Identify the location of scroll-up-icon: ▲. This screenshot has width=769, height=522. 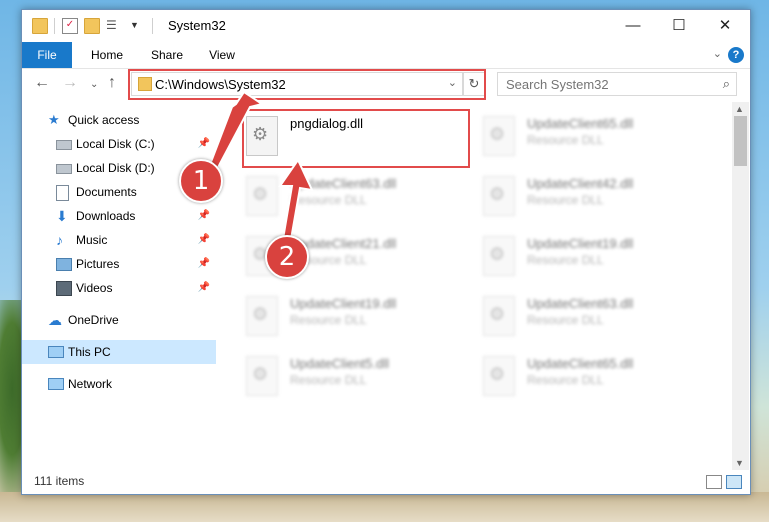
(739, 109).